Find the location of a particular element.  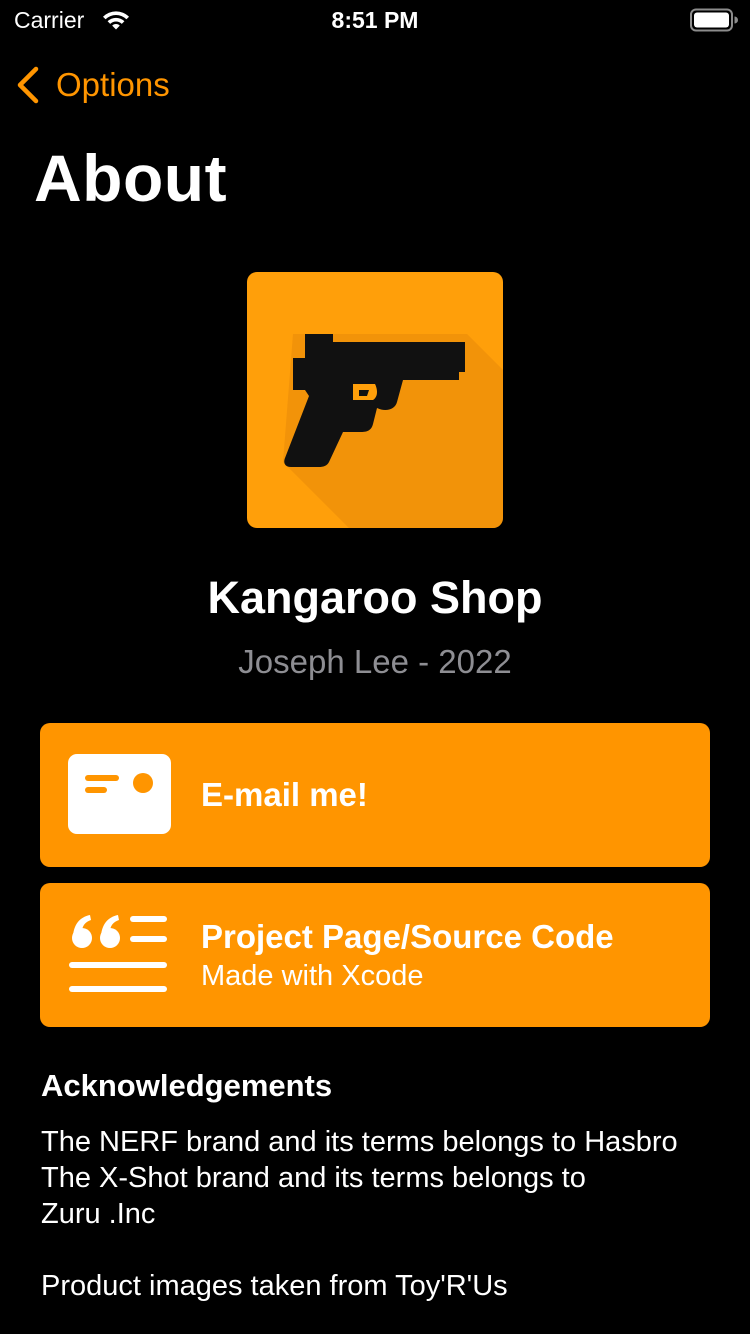

status-bar: Carrier 8:51 PM is located at coordinates (375, 20).